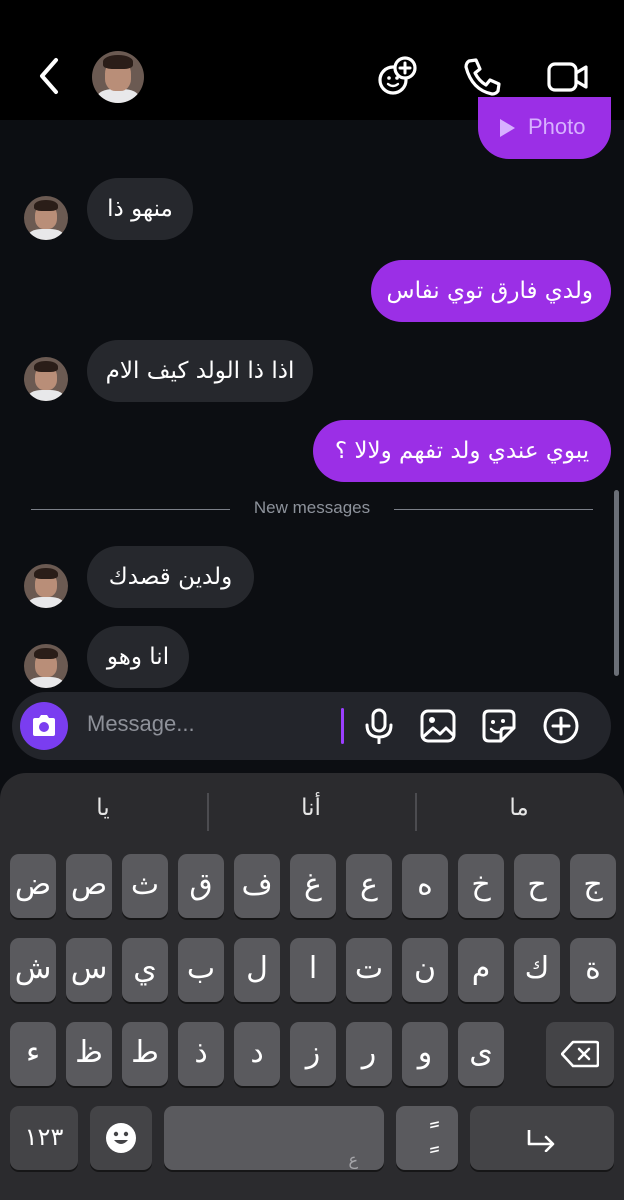 This screenshot has width=624, height=1200. I want to click on call-button, so click(482, 77).